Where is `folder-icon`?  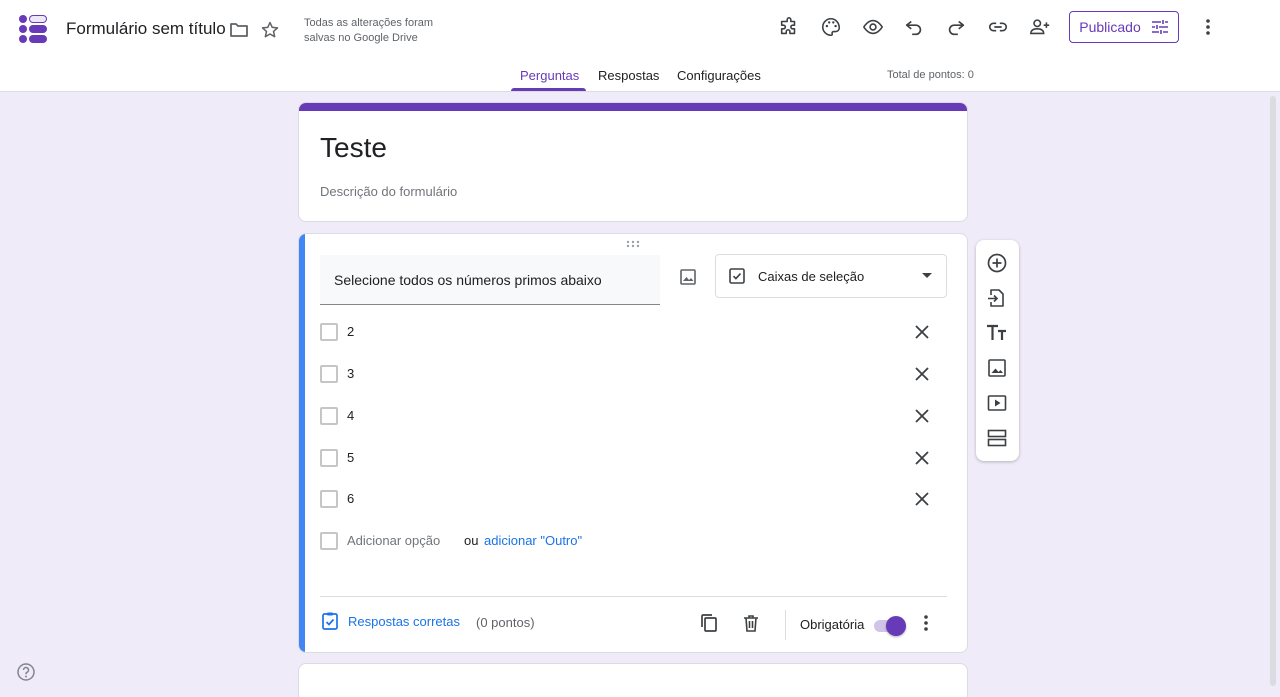 folder-icon is located at coordinates (239, 30).